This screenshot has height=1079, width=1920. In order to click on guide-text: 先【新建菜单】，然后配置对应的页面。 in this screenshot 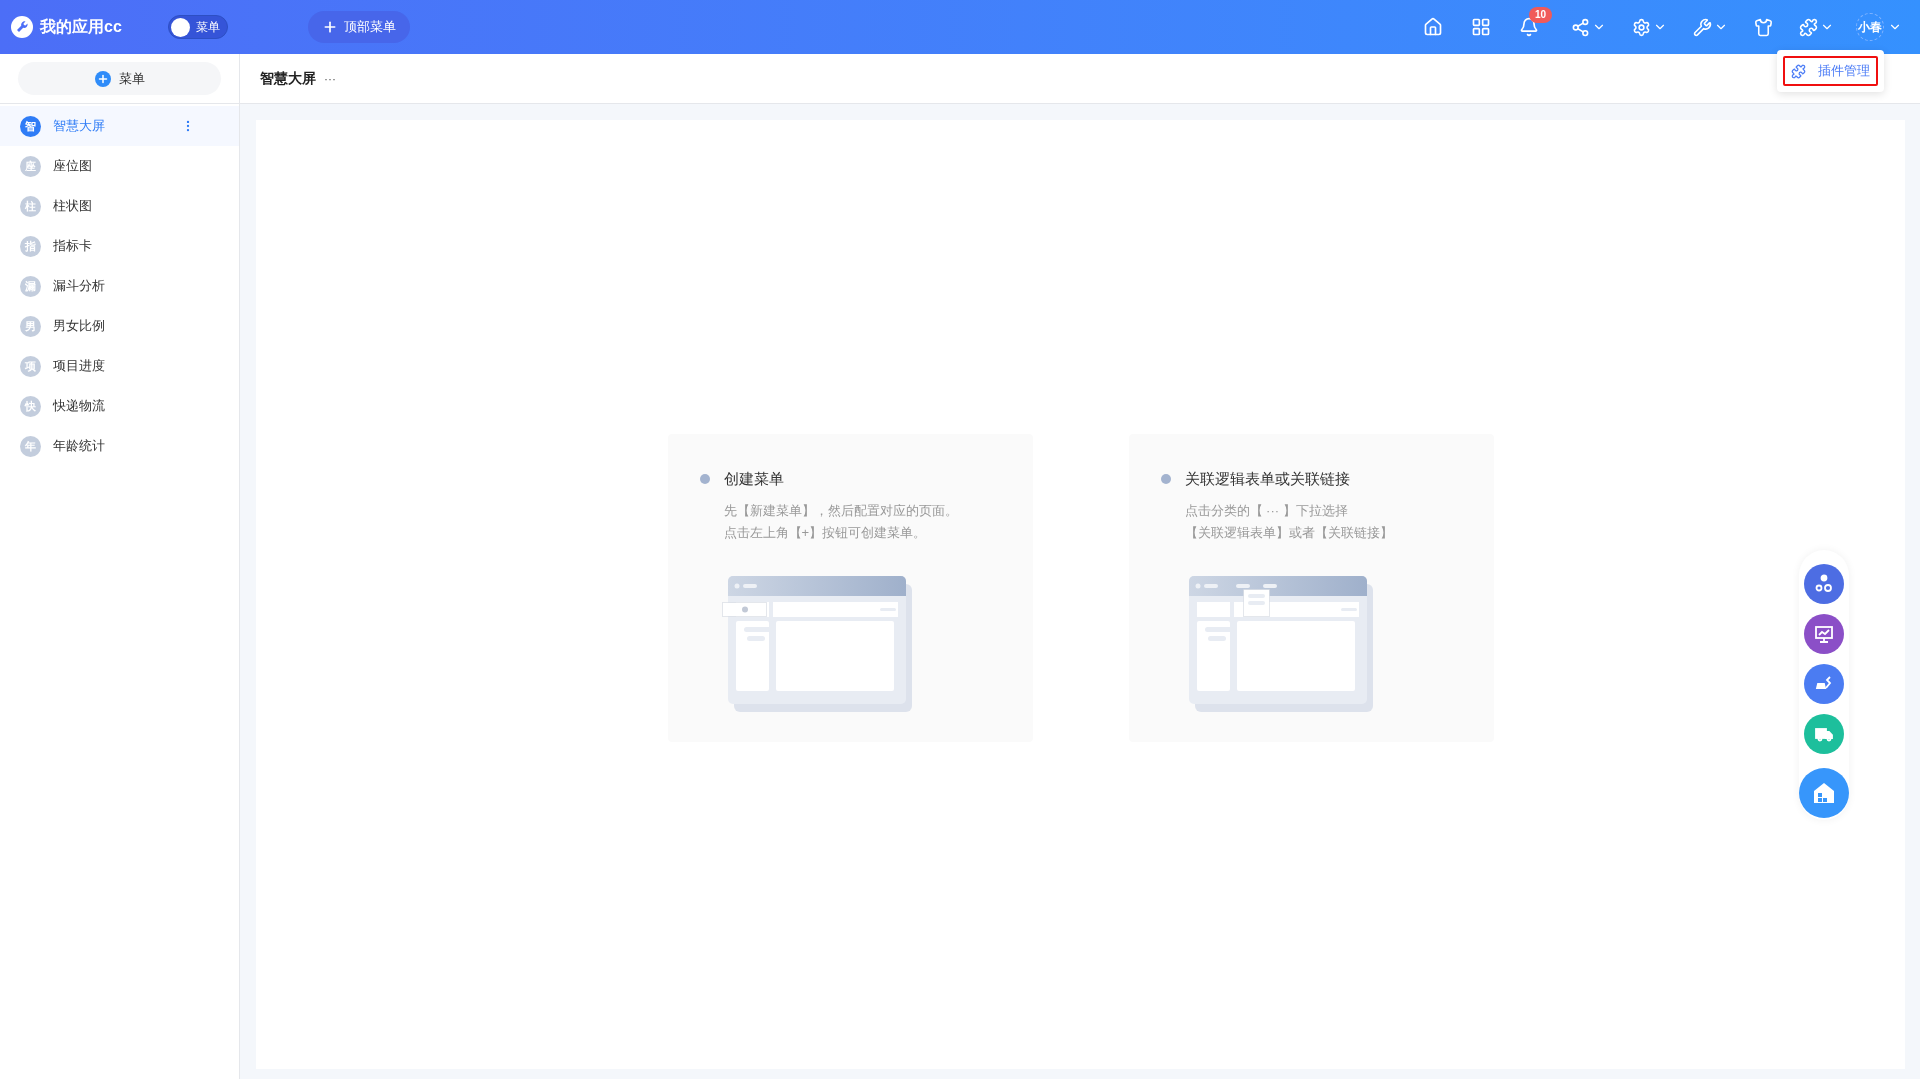, I will do `click(841, 511)`.